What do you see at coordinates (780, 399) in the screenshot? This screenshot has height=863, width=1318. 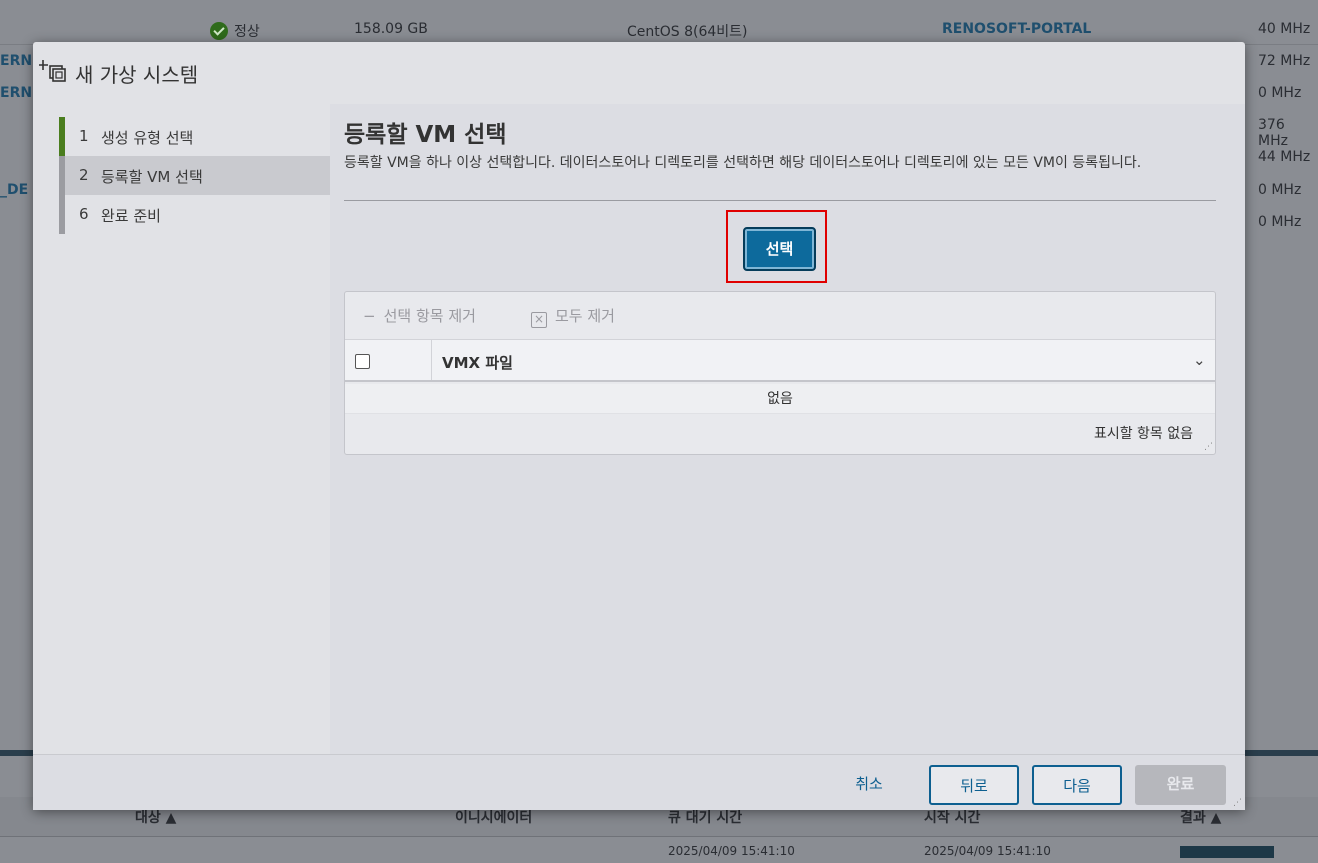 I see `grid-empty-placeholder: 없음` at bounding box center [780, 399].